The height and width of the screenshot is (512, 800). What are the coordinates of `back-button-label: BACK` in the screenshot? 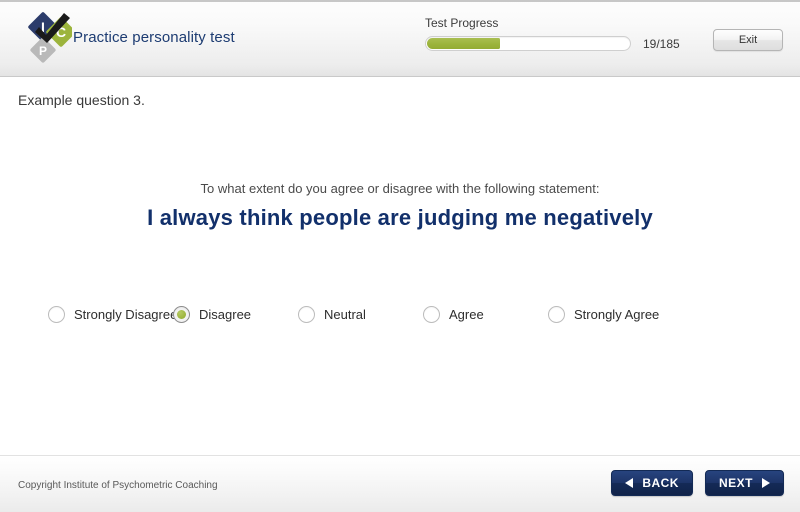 It's located at (660, 483).